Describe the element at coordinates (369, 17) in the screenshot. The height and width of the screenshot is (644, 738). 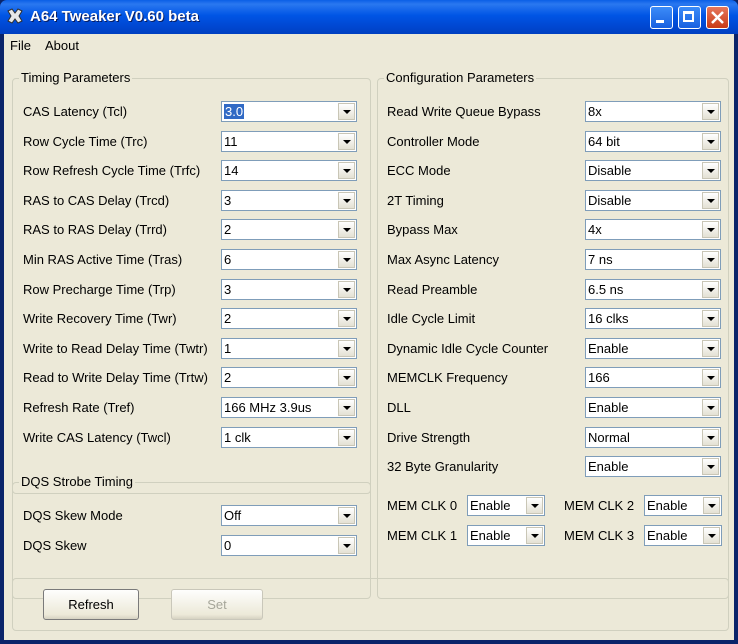
I see `title-bar: A64 Tweaker V0.60 beta` at that location.